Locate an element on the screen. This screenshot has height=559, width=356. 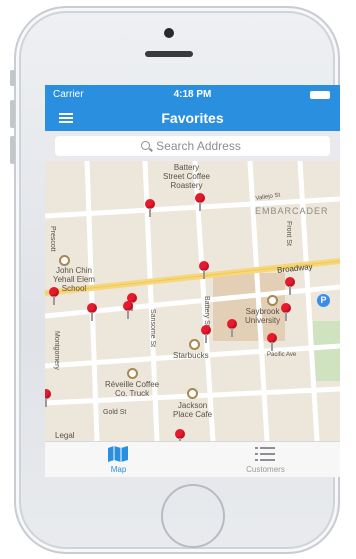
label-john-chin-school: John Chin Yehall Elem School is located at coordinates (74, 279).